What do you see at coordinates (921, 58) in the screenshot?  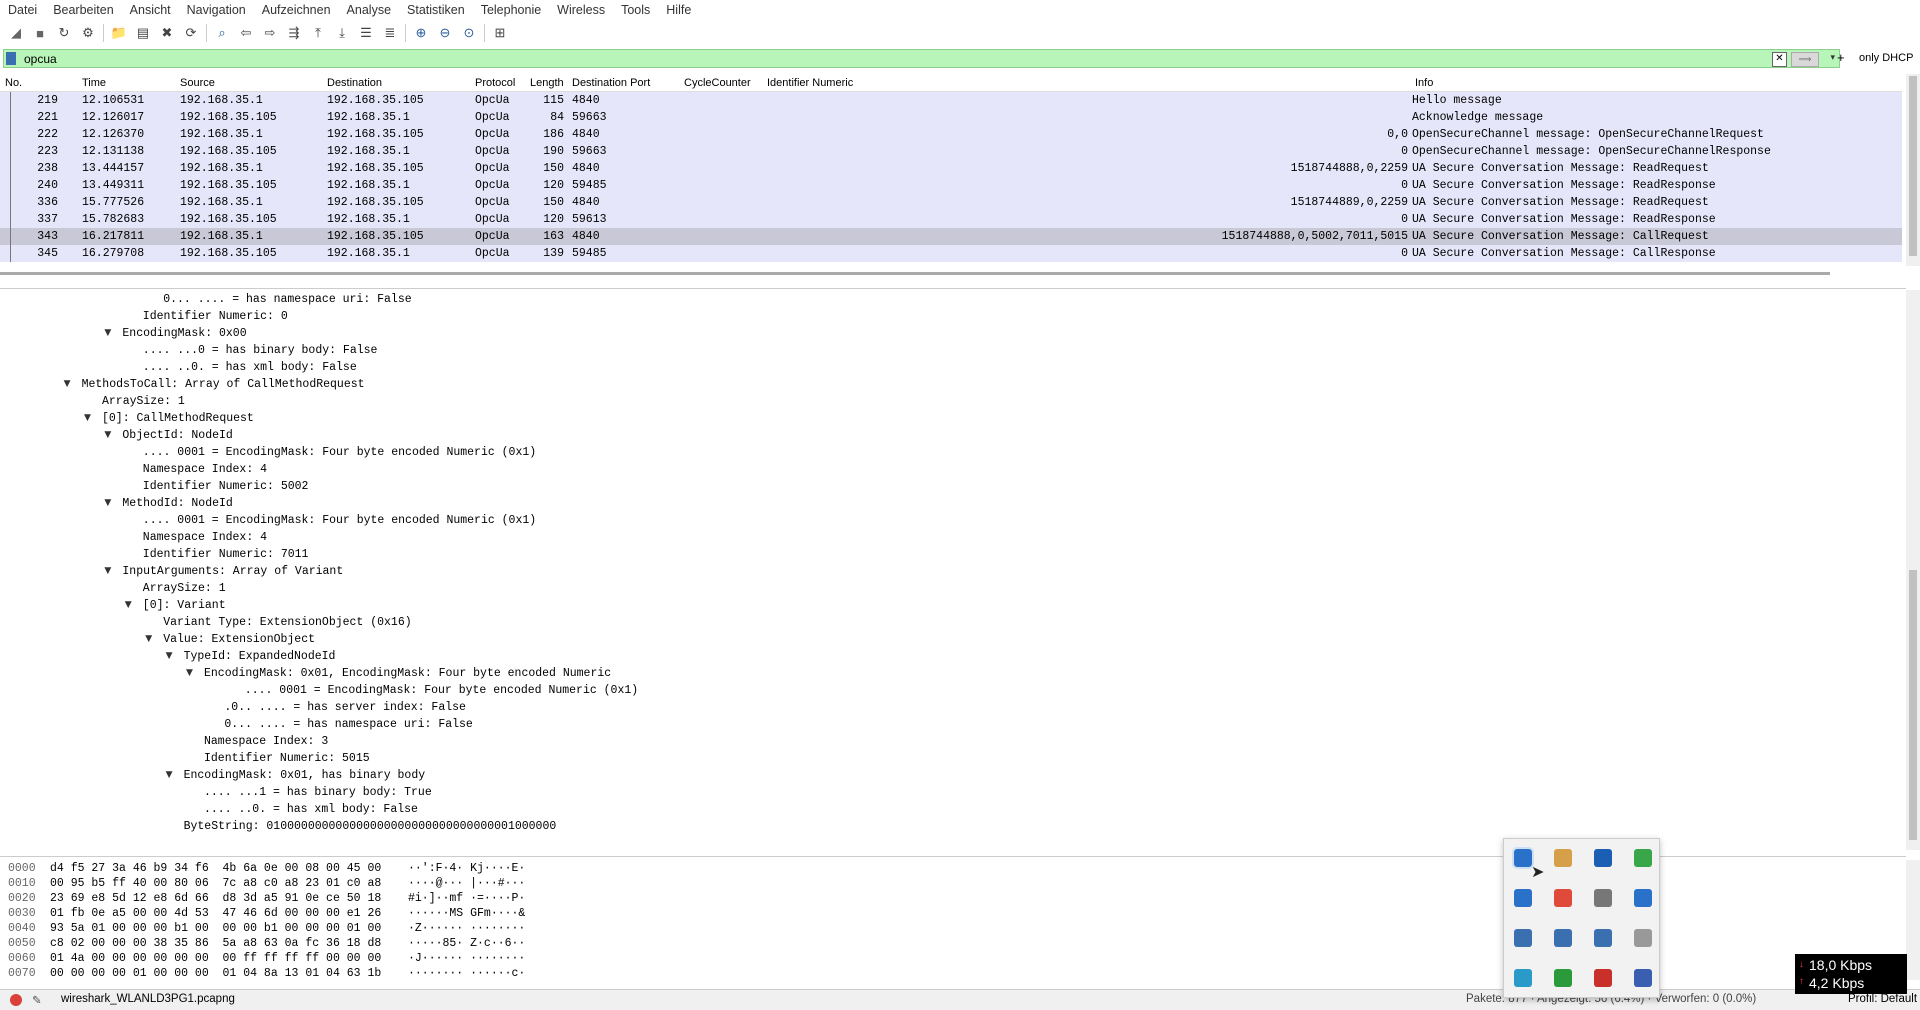 I see `display-filter-input: opcua ✕ ⟹ ▾` at bounding box center [921, 58].